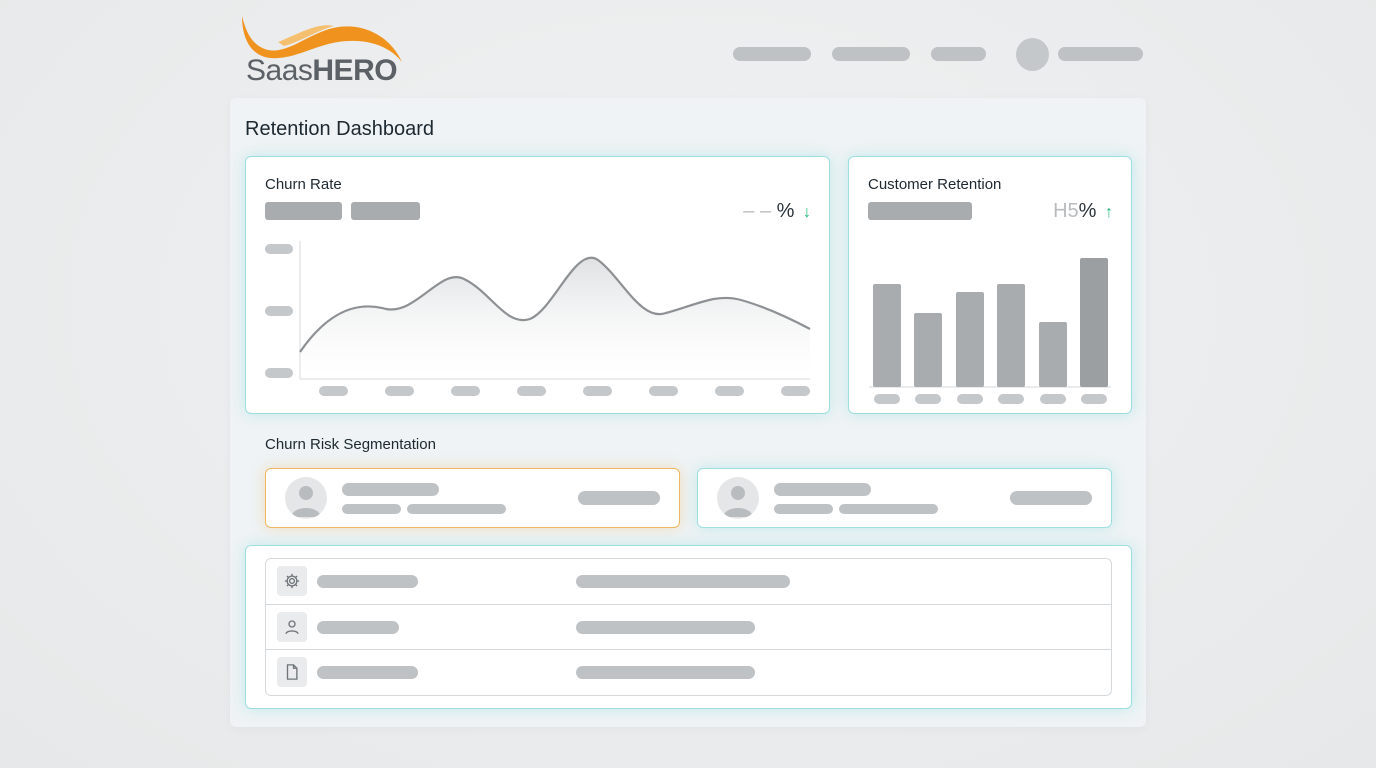 Image resolution: width=1376 pixels, height=768 pixels. I want to click on user-avatar, so click(1032, 54).